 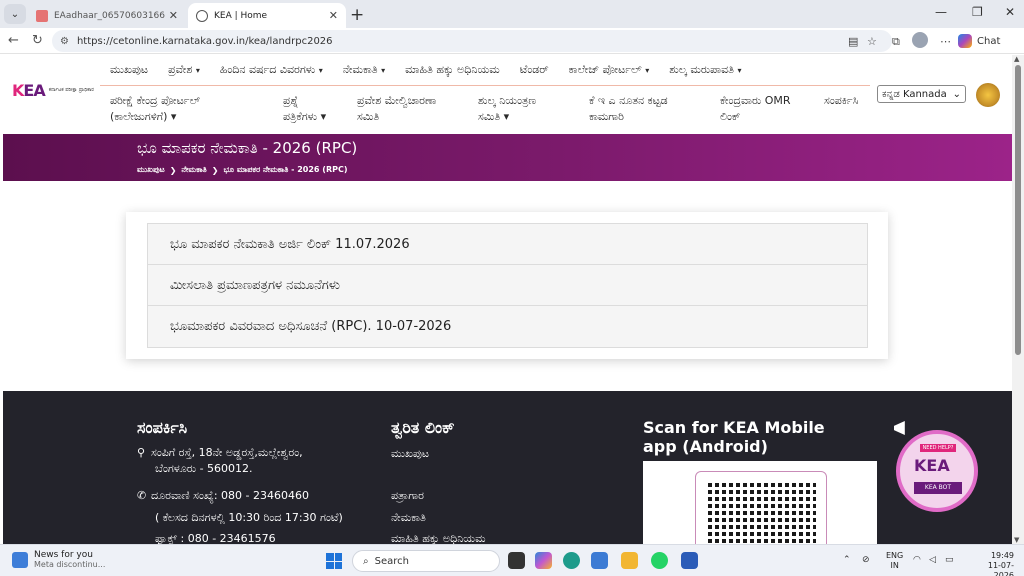 What do you see at coordinates (71, 90) in the screenshot?
I see `logo-subtitle: ಕರ್ನಾಟಕ ಪರೀಕ್ಷಾ ಪ್ರಾಧಿಕಾರ` at bounding box center [71, 90].